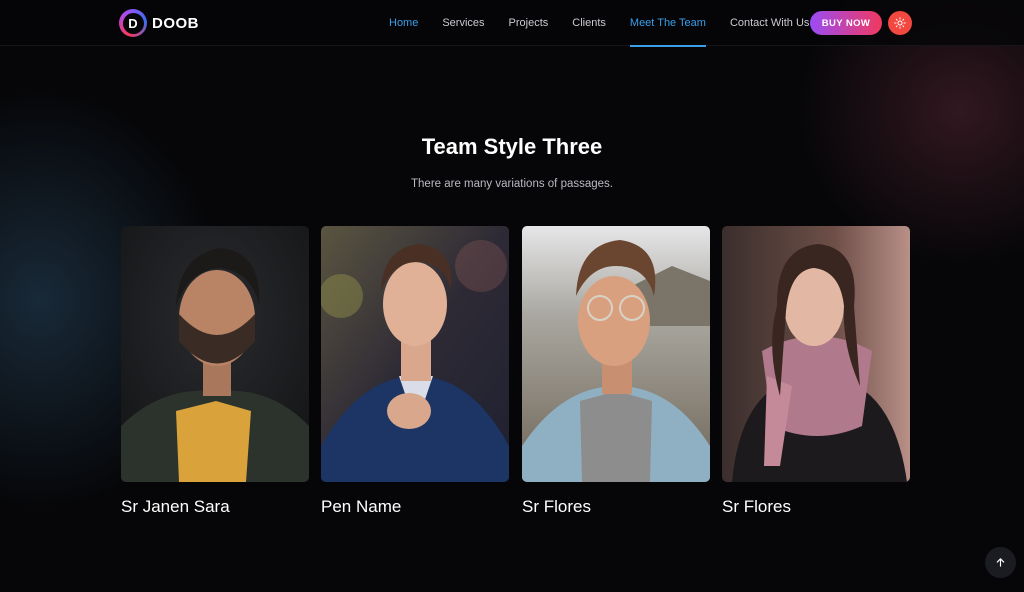 The height and width of the screenshot is (592, 1024). Describe the element at coordinates (403, 23) in the screenshot. I see `nav-item-home: Home` at that location.